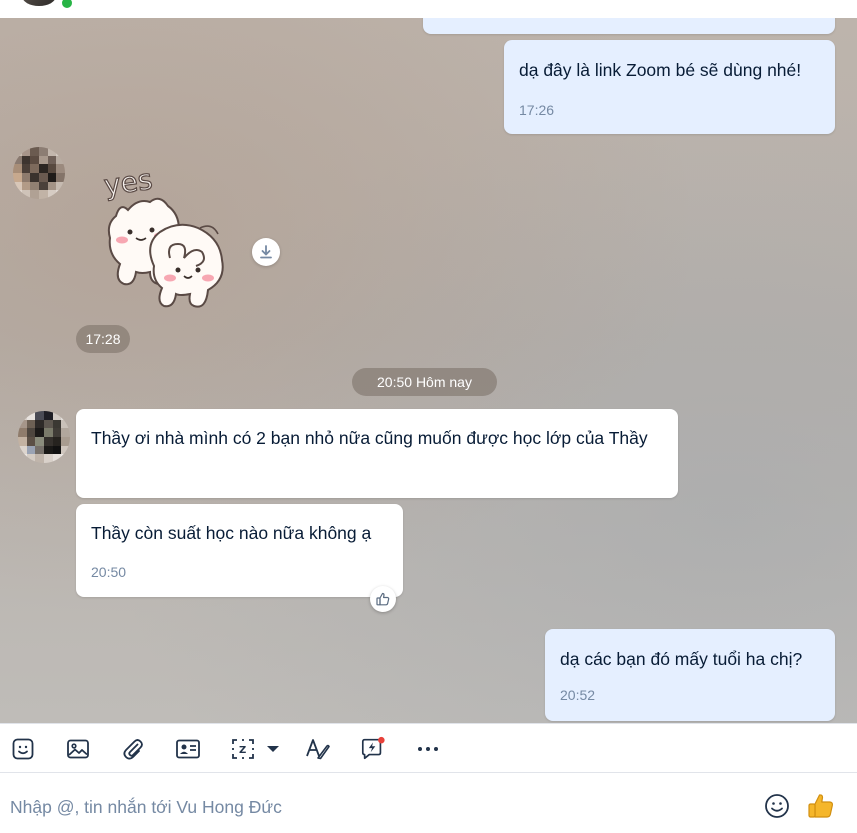 The width and height of the screenshot is (857, 833). What do you see at coordinates (578, 695) in the screenshot?
I see `message-time: 20:52` at bounding box center [578, 695].